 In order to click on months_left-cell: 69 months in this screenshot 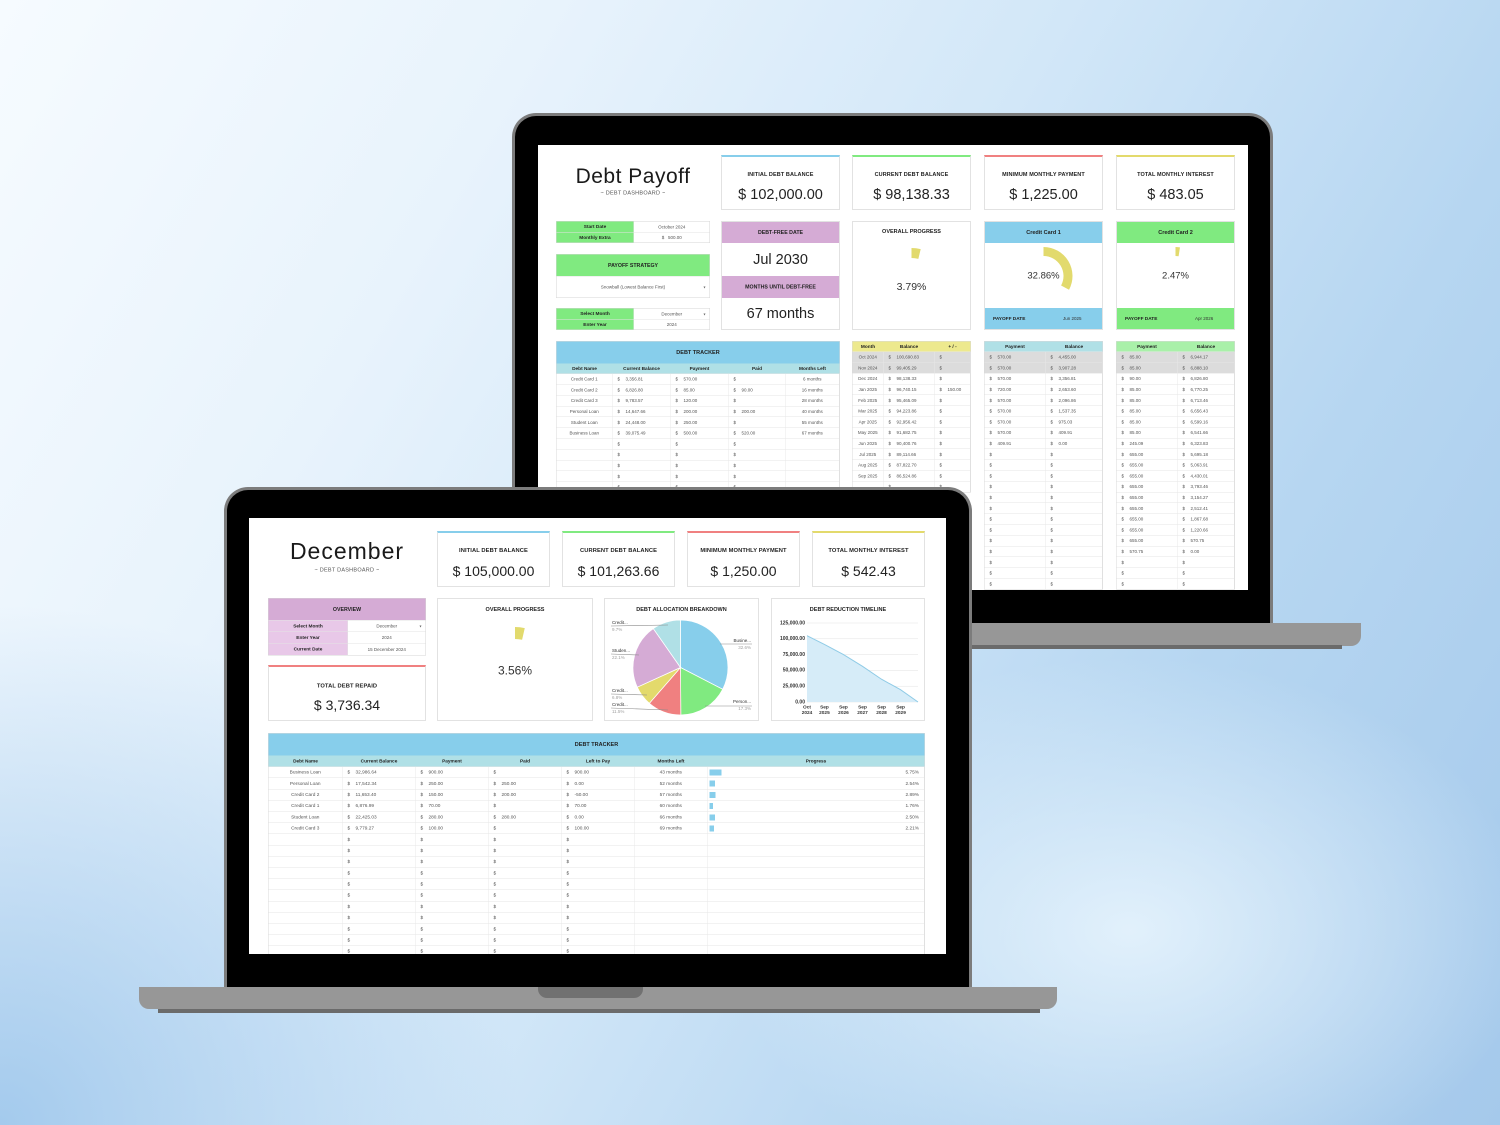, I will do `click(671, 828)`.